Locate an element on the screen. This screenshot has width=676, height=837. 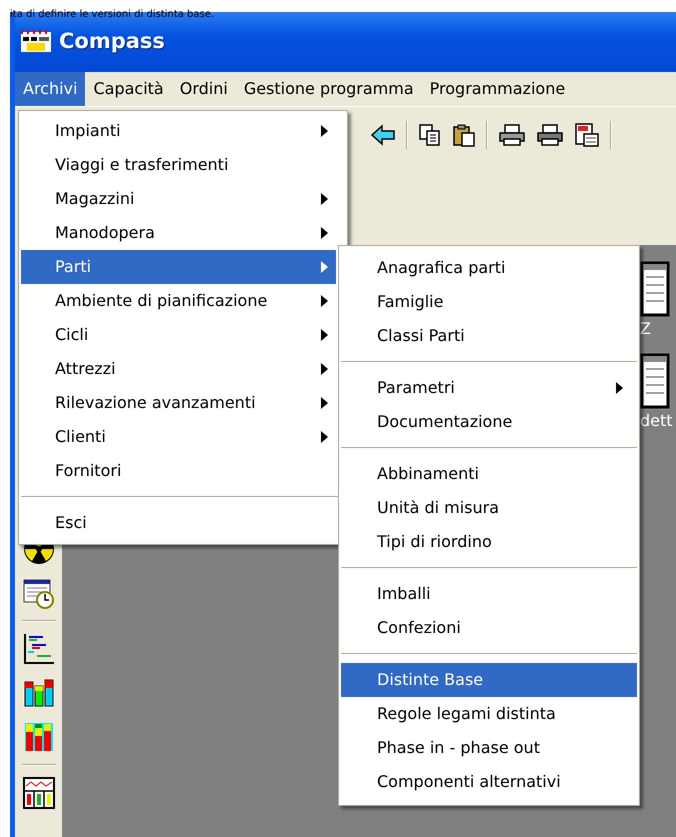
copy-icon is located at coordinates (430, 135).